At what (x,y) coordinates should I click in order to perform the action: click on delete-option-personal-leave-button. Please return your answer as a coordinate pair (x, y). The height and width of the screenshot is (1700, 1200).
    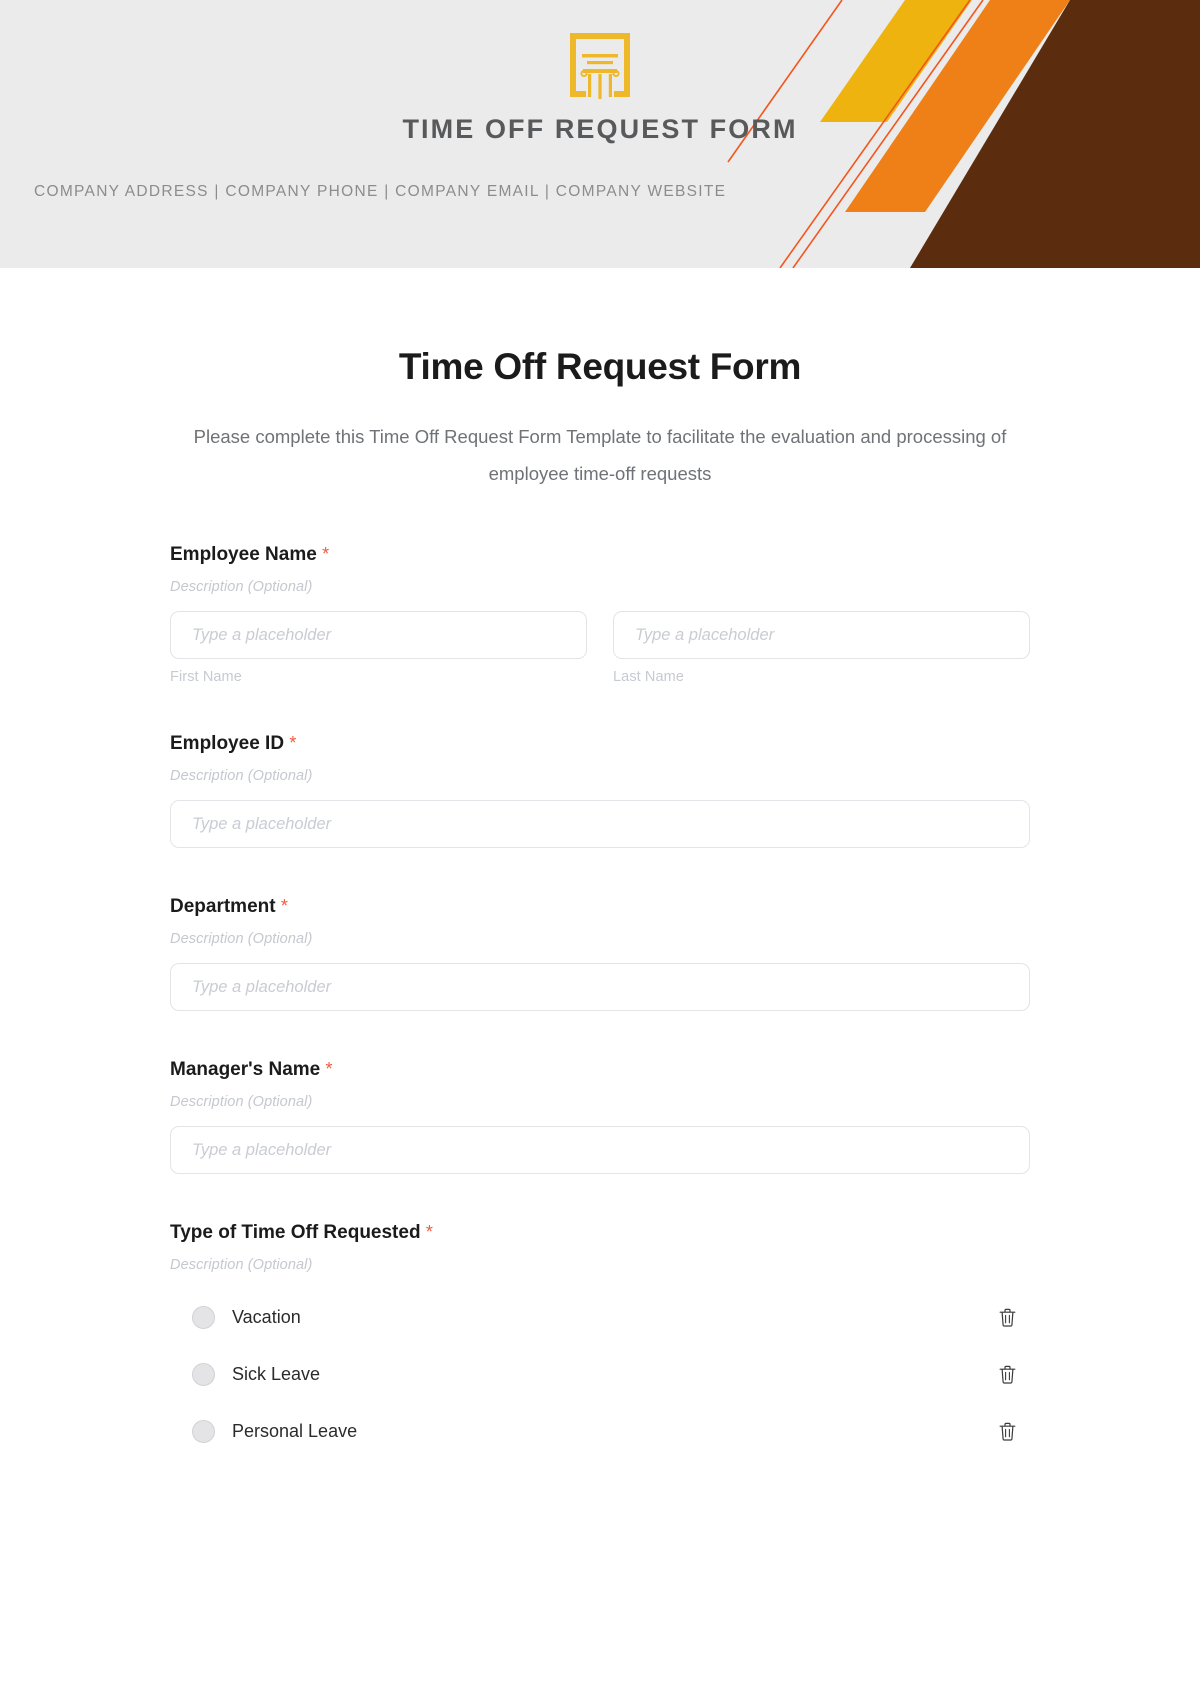
    Looking at the image, I should click on (1007, 1432).